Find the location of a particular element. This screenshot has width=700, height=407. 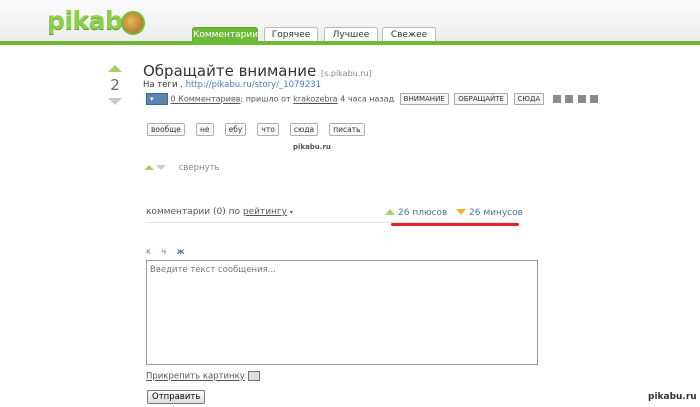

word-tag: сюда is located at coordinates (304, 129).